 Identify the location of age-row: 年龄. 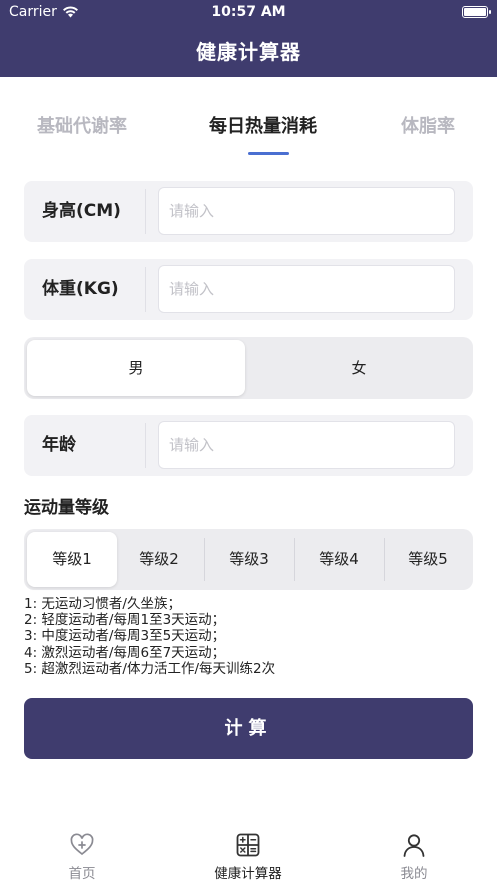
(248, 445).